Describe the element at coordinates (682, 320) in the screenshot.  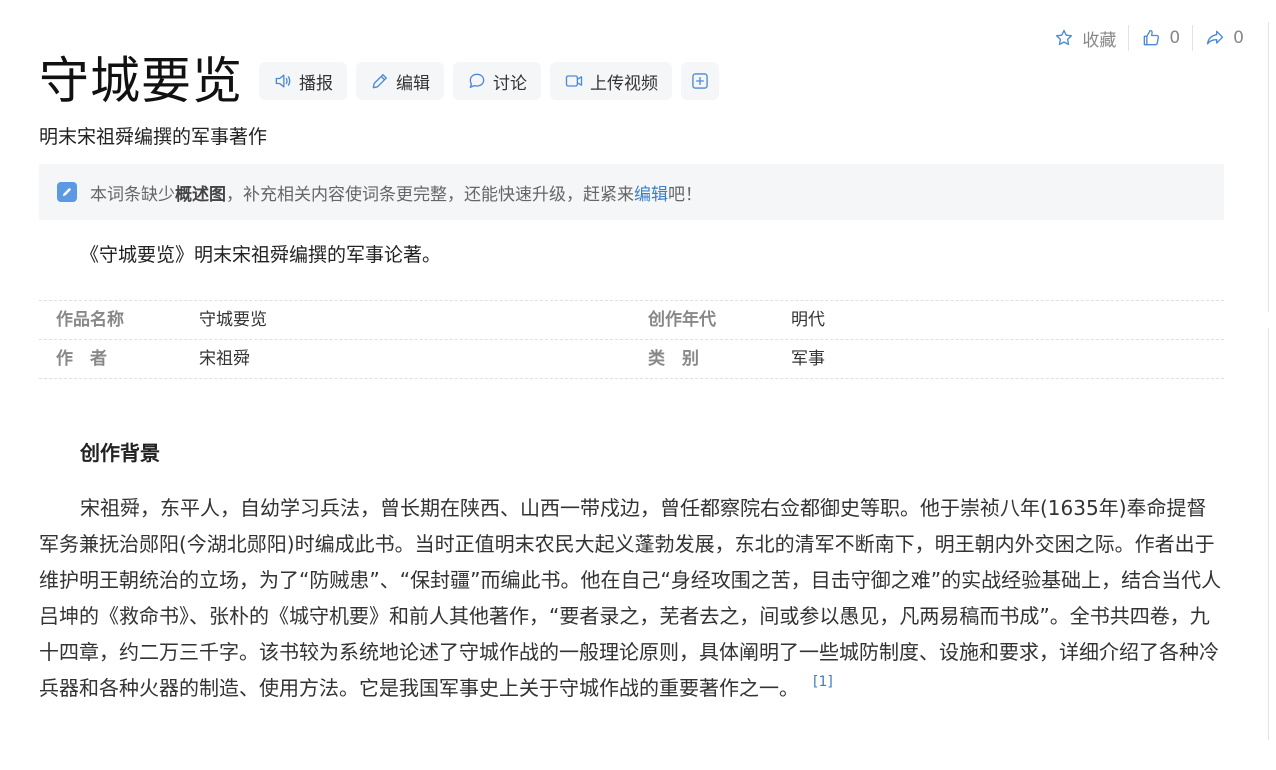
I see `info-key: 创作年代` at that location.